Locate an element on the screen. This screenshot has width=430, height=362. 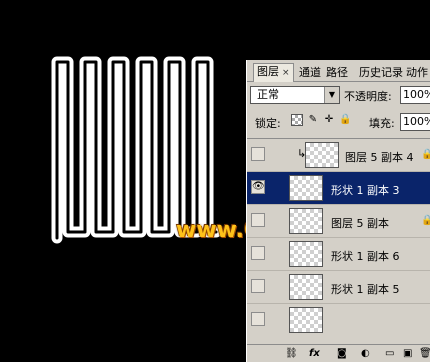
opacity-label: 不透明度: is located at coordinates (368, 96).